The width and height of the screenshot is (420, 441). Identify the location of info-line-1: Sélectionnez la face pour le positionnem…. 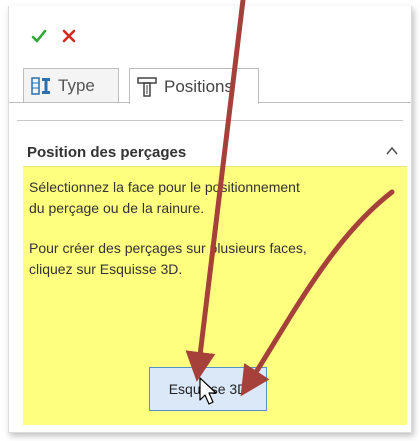
(164, 187).